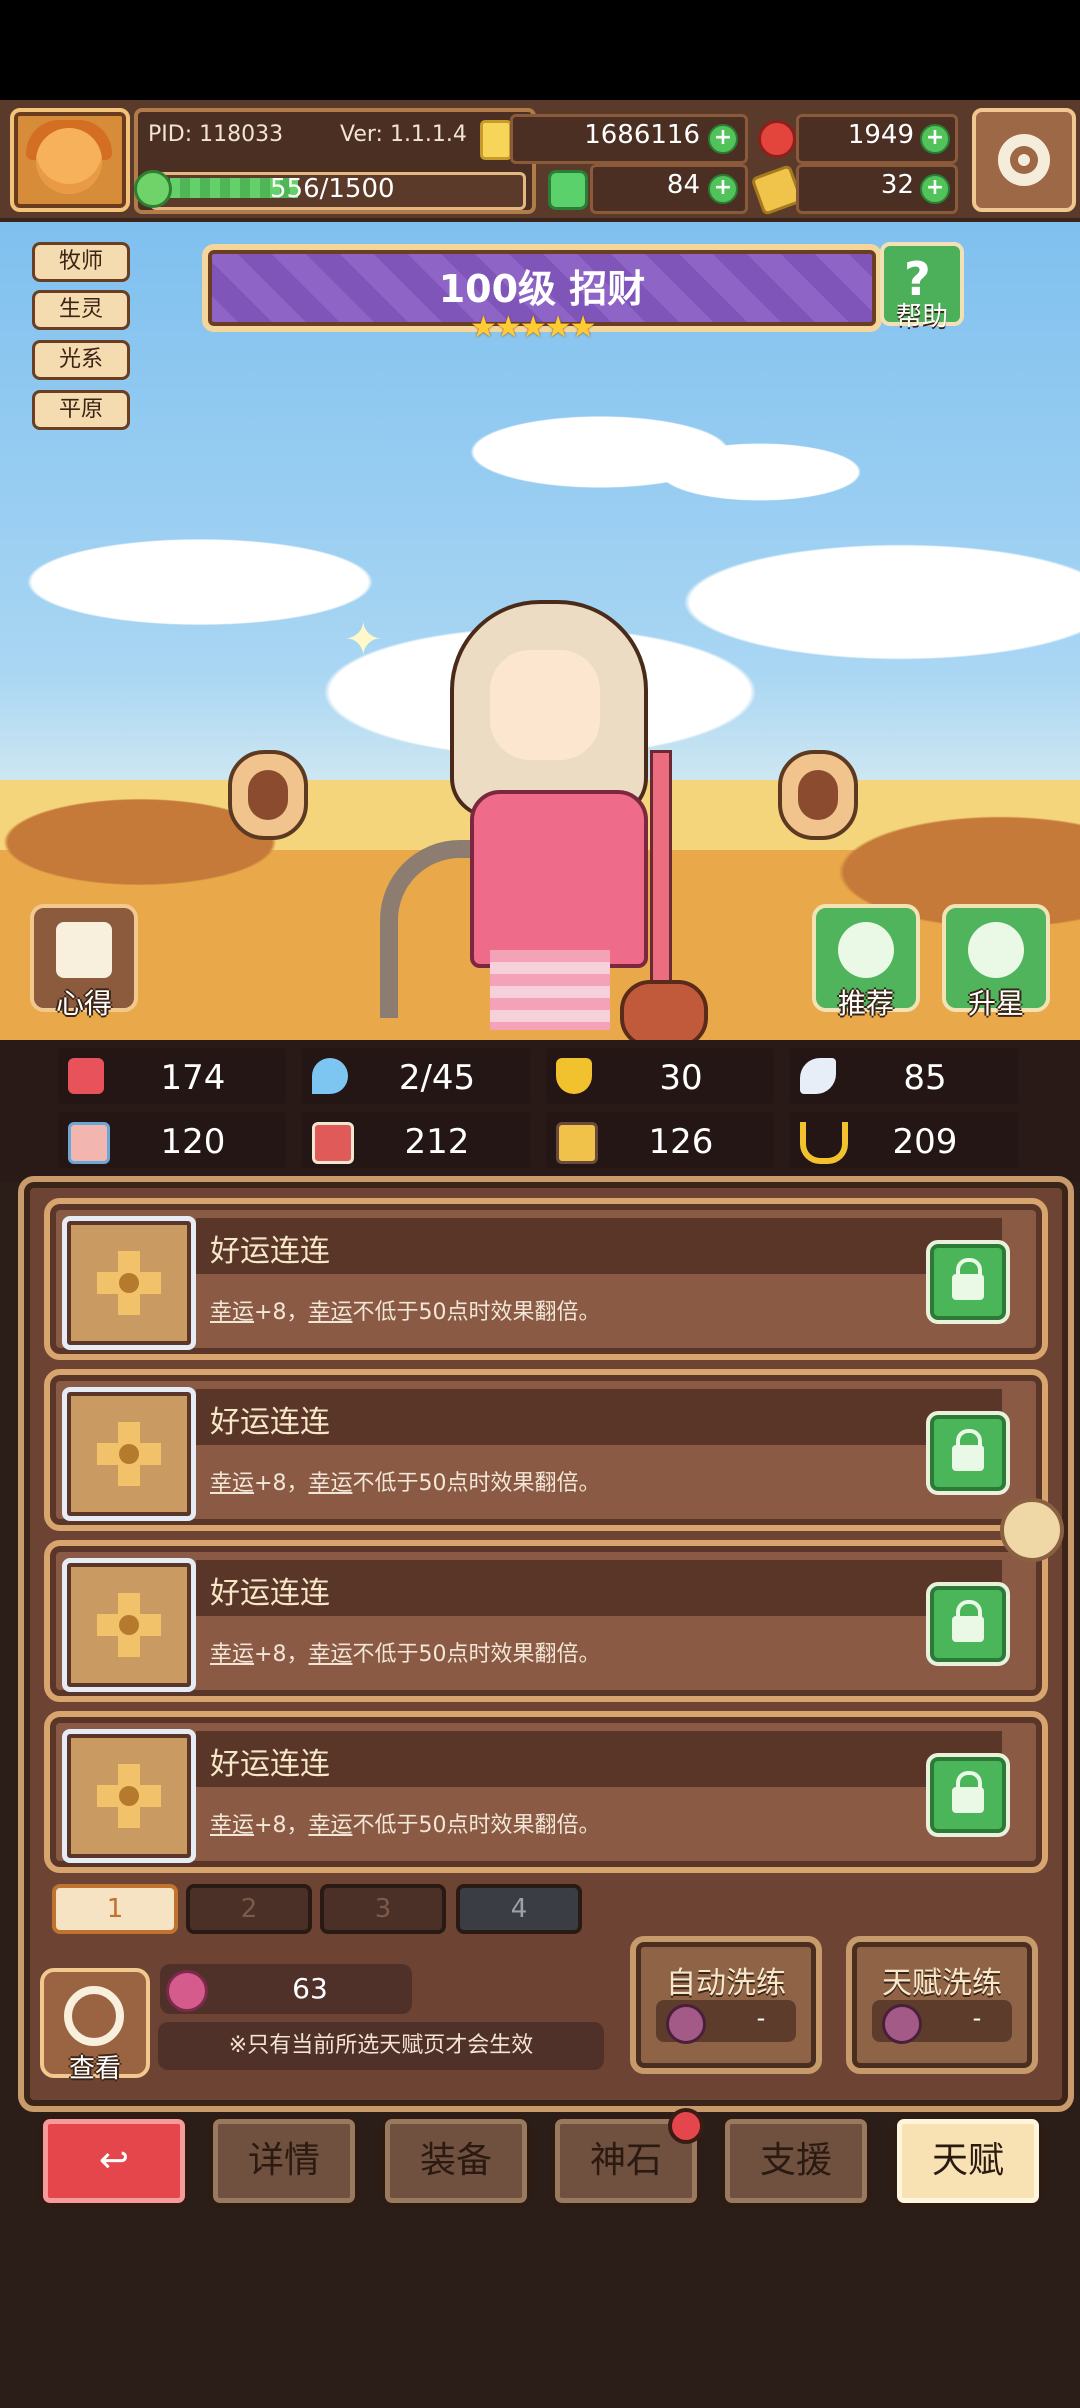 This screenshot has width=1080, height=2408. Describe the element at coordinates (545, 705) in the screenshot. I see `hero-face` at that location.